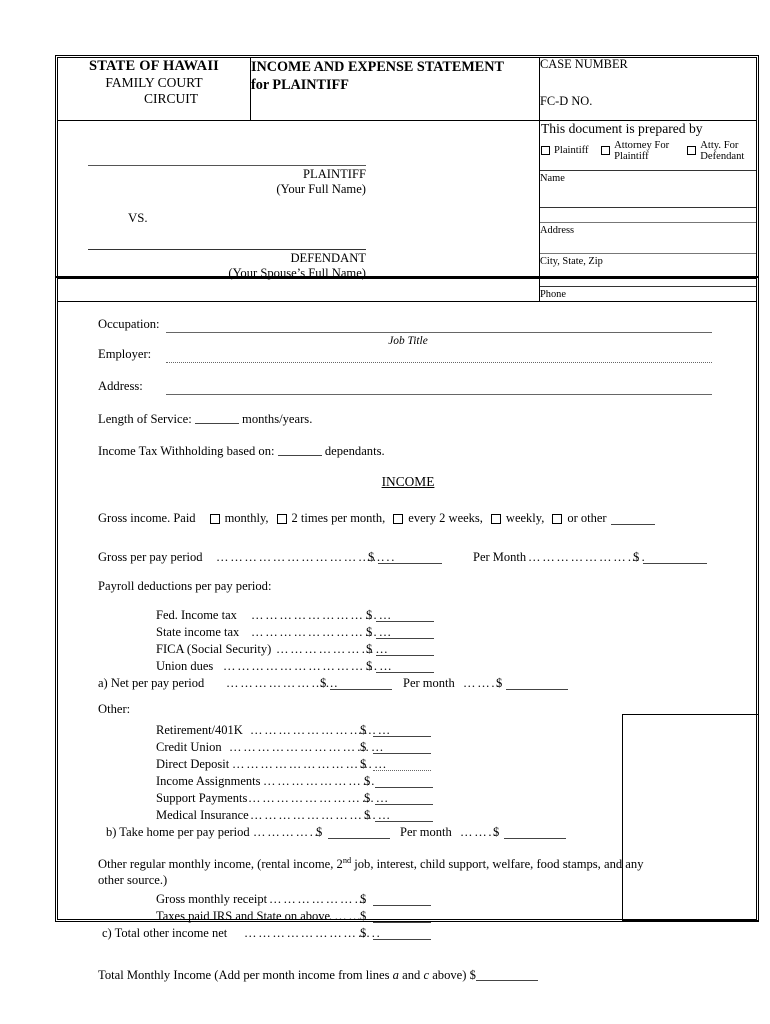  Describe the element at coordinates (439, 362) in the screenshot. I see `employer-input` at that location.